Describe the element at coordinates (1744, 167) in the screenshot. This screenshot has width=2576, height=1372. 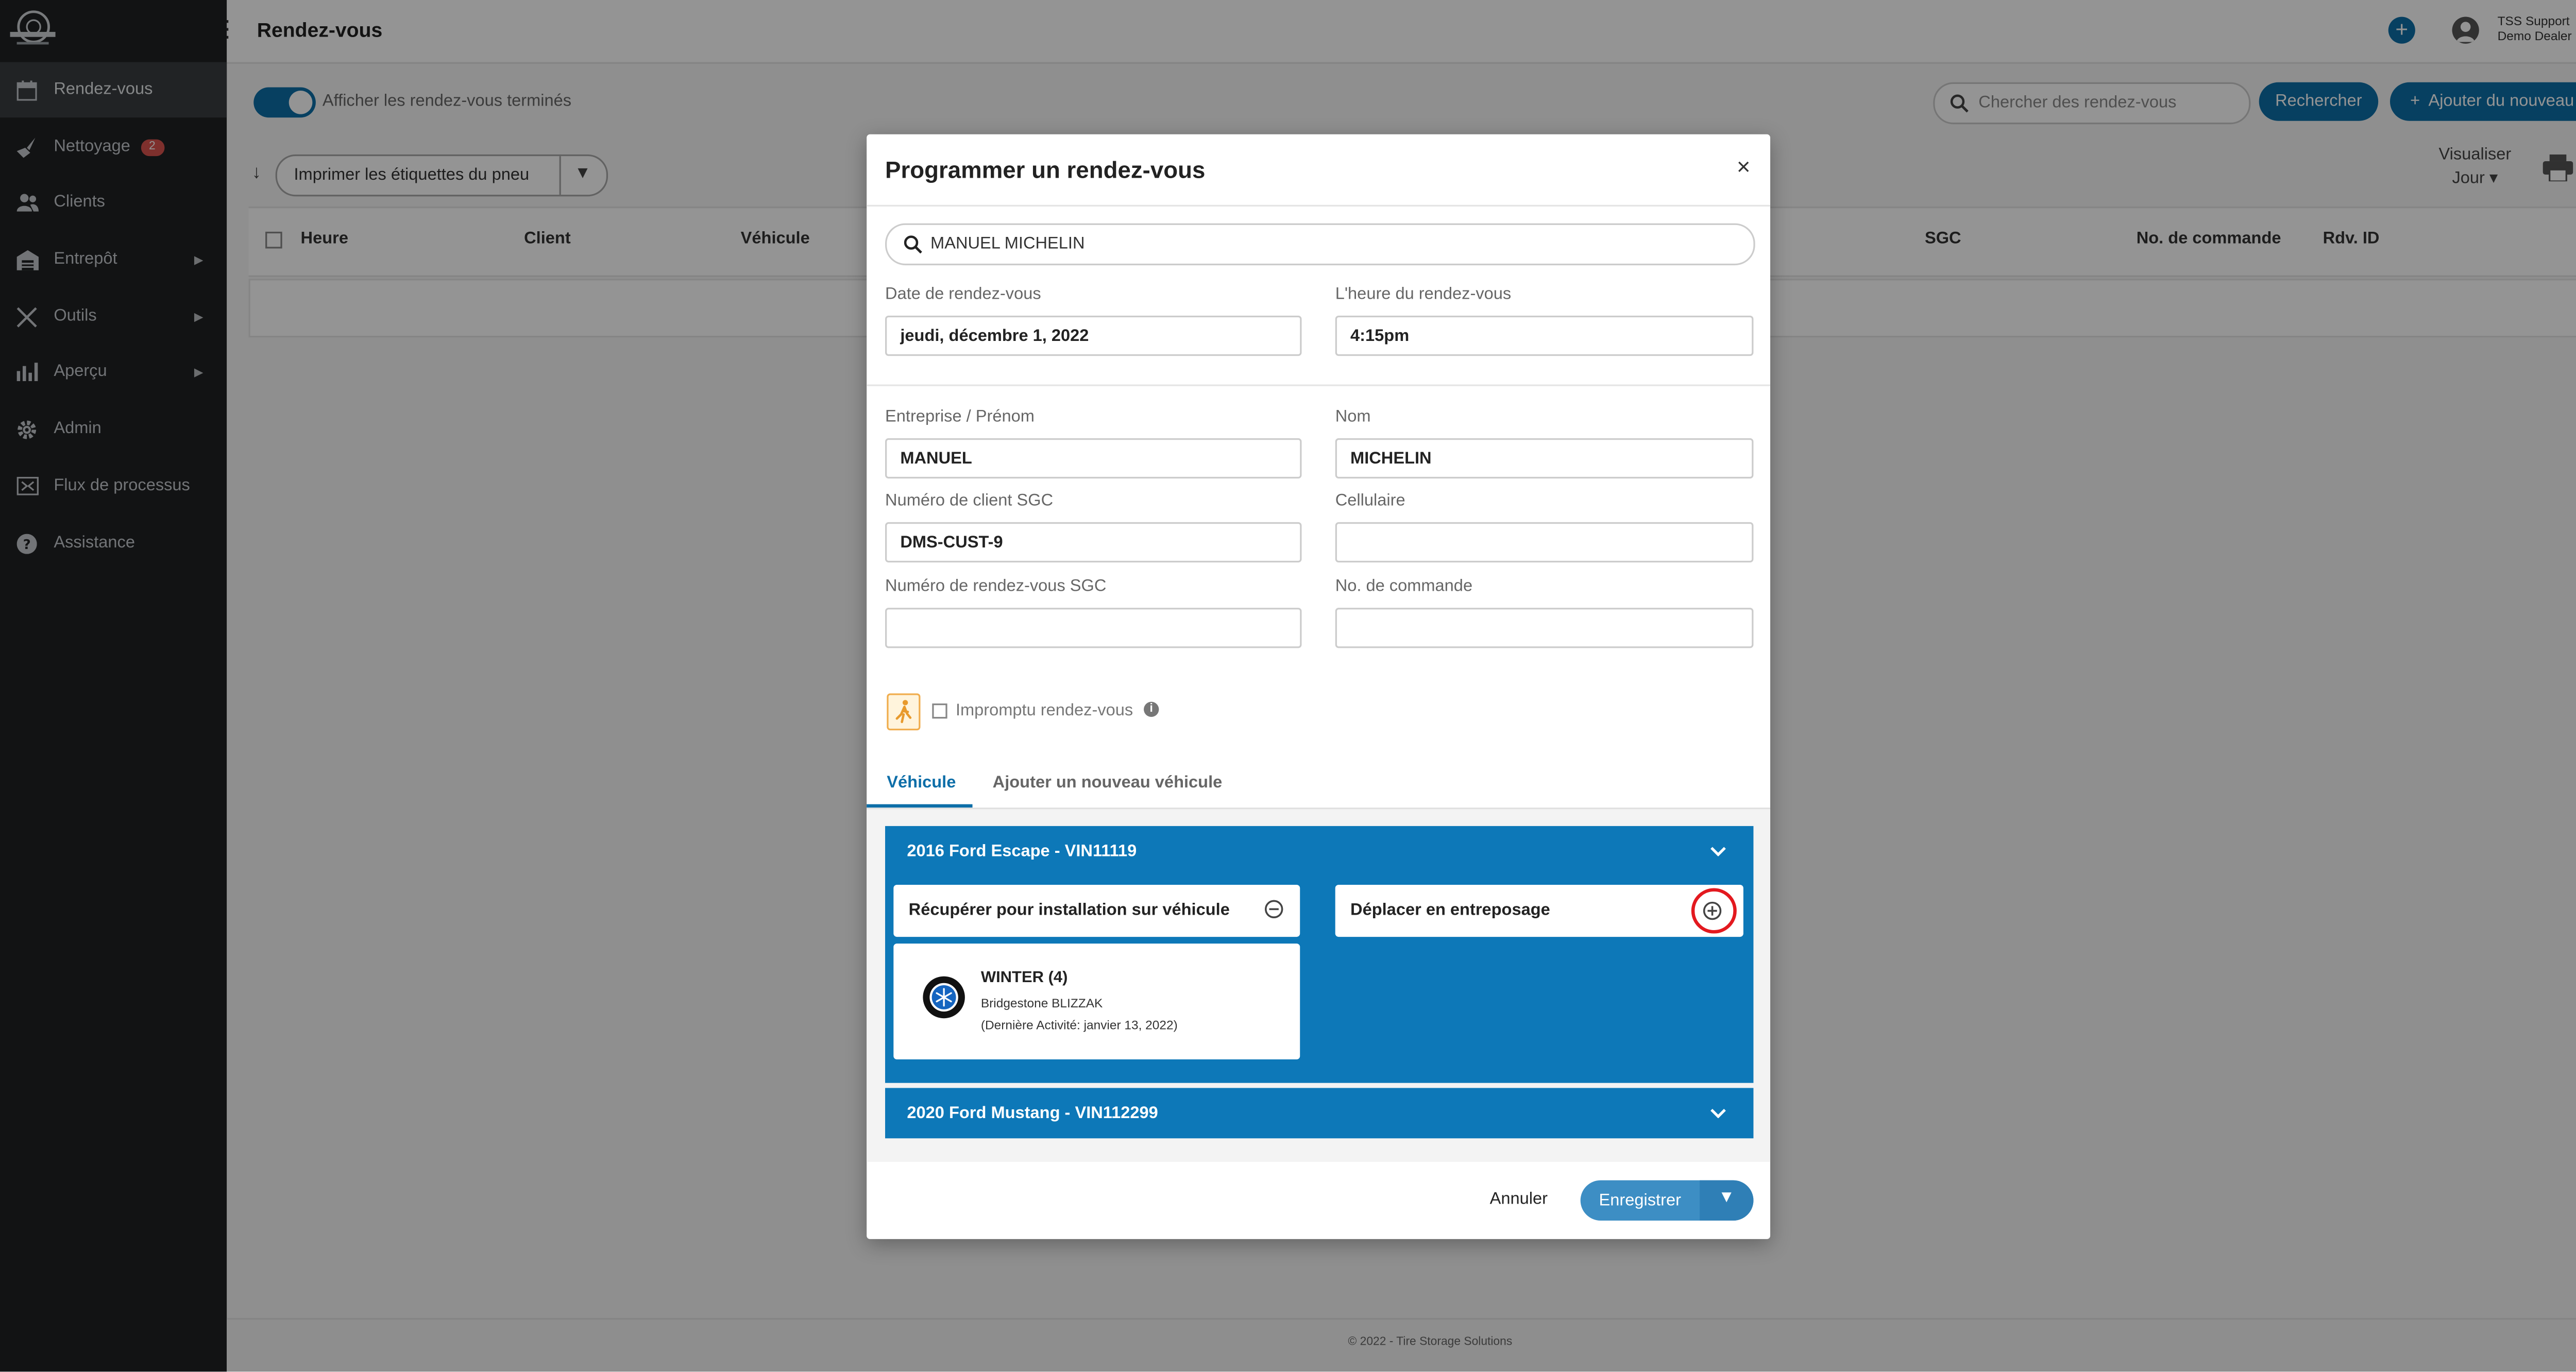
I see `close-icon: ×` at that location.